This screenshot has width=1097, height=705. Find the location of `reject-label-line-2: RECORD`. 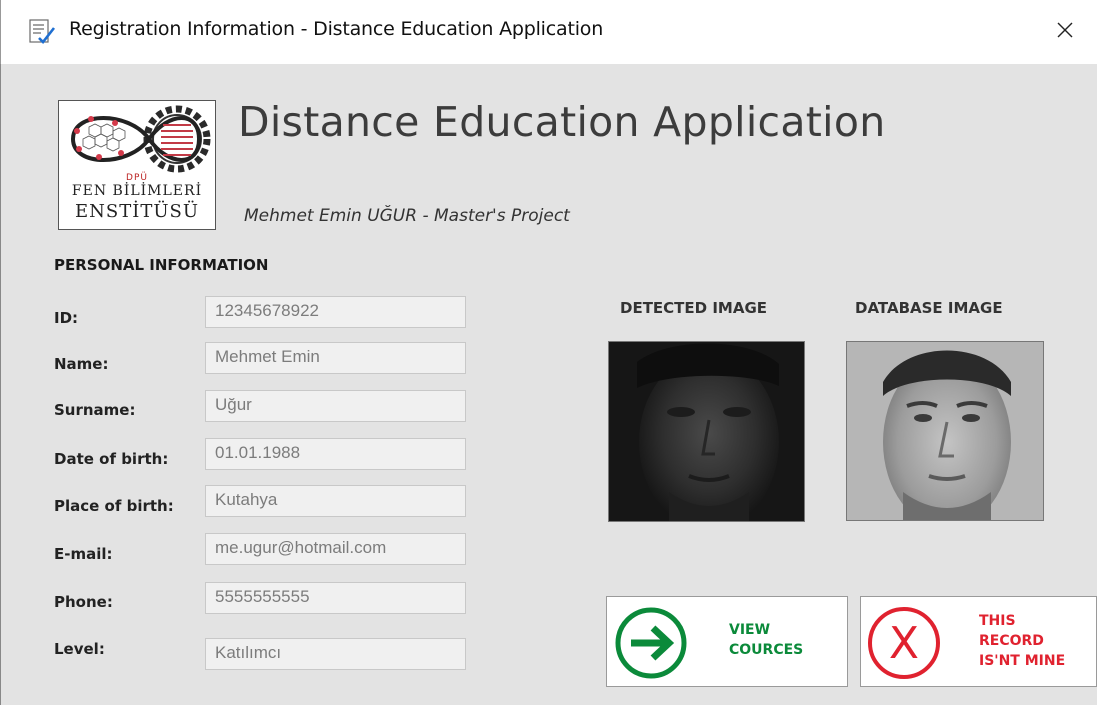

reject-label-line-2: RECORD is located at coordinates (1011, 641).